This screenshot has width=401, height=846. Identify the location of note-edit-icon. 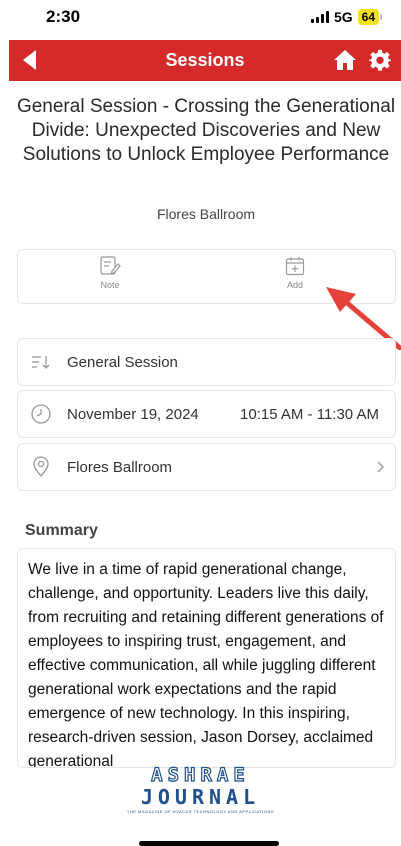
(110, 265).